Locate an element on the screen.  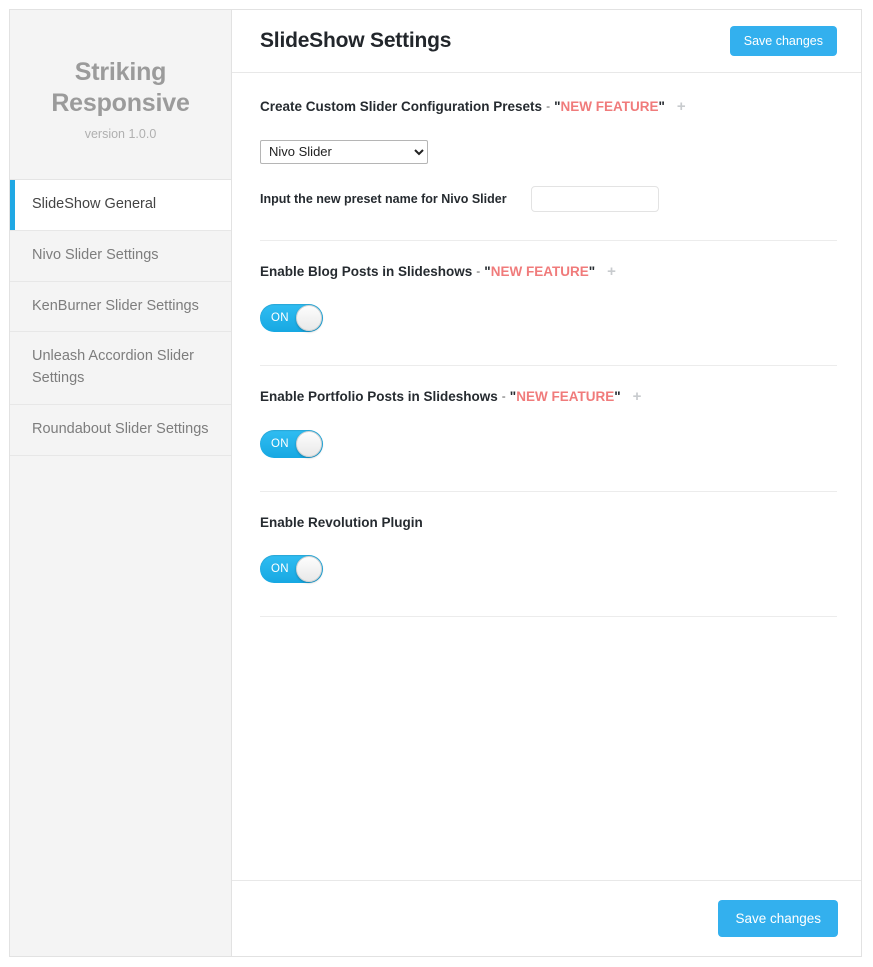
blog-posts-toggle: ON is located at coordinates (291, 318).